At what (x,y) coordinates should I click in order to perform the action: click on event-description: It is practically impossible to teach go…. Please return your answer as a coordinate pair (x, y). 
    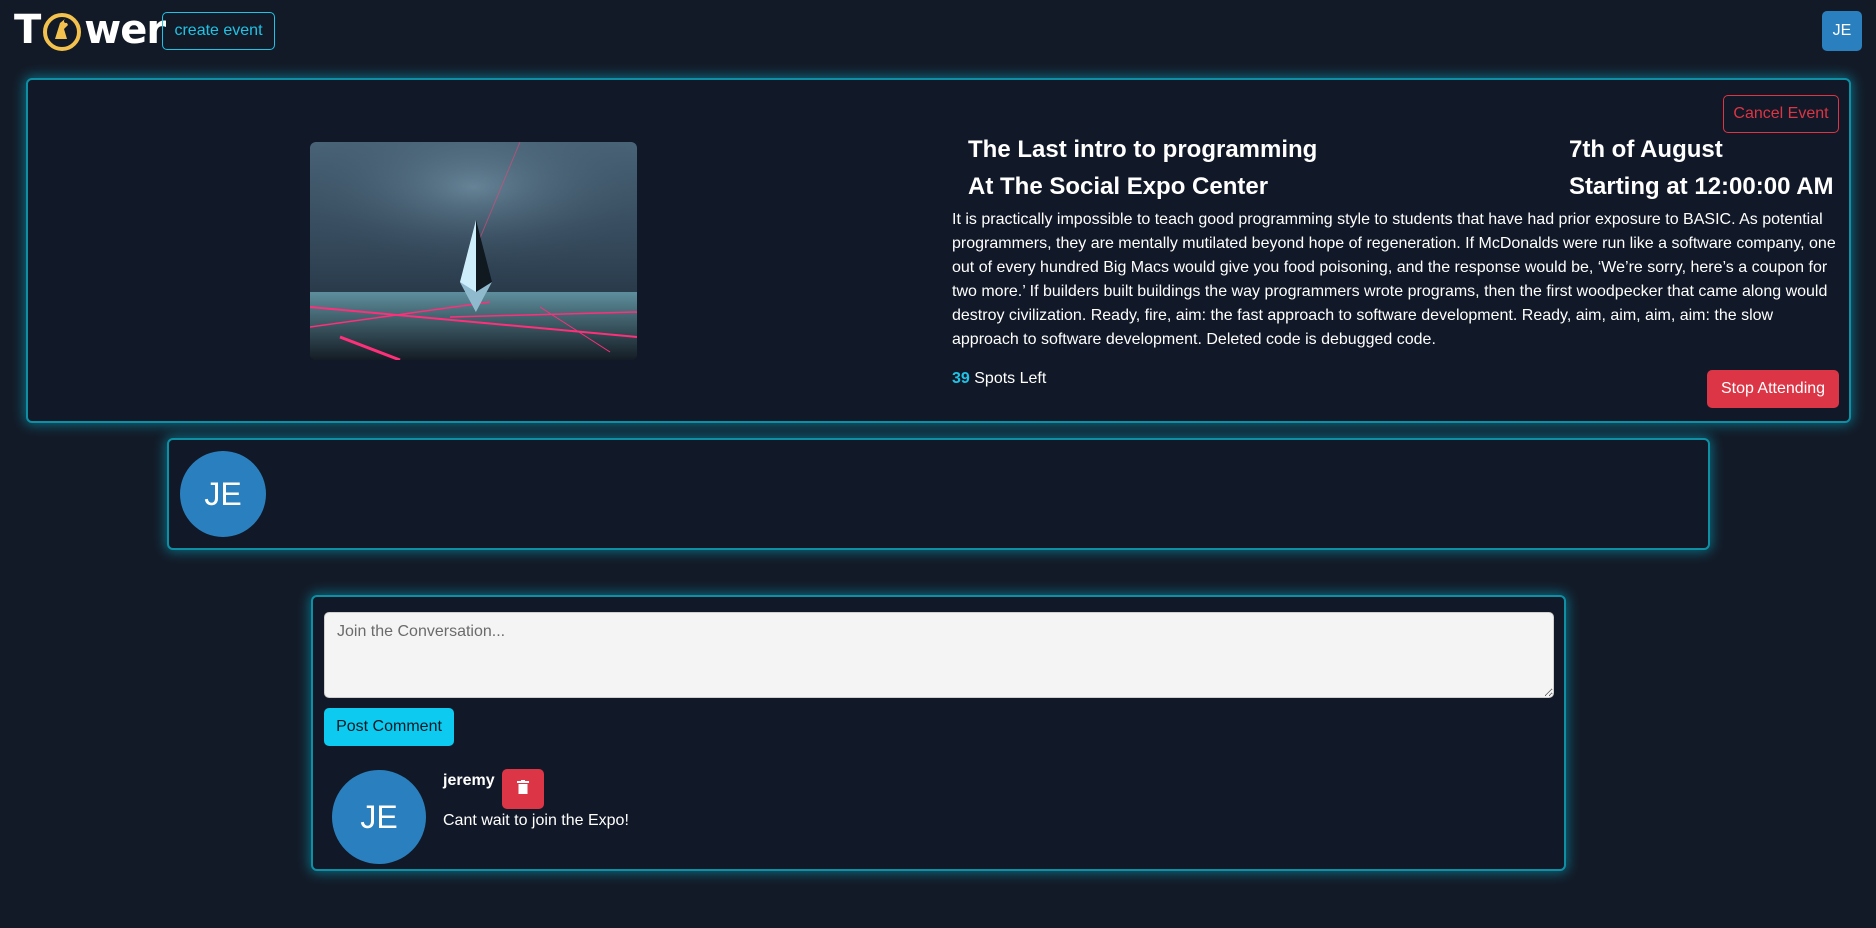
    Looking at the image, I should click on (1394, 279).